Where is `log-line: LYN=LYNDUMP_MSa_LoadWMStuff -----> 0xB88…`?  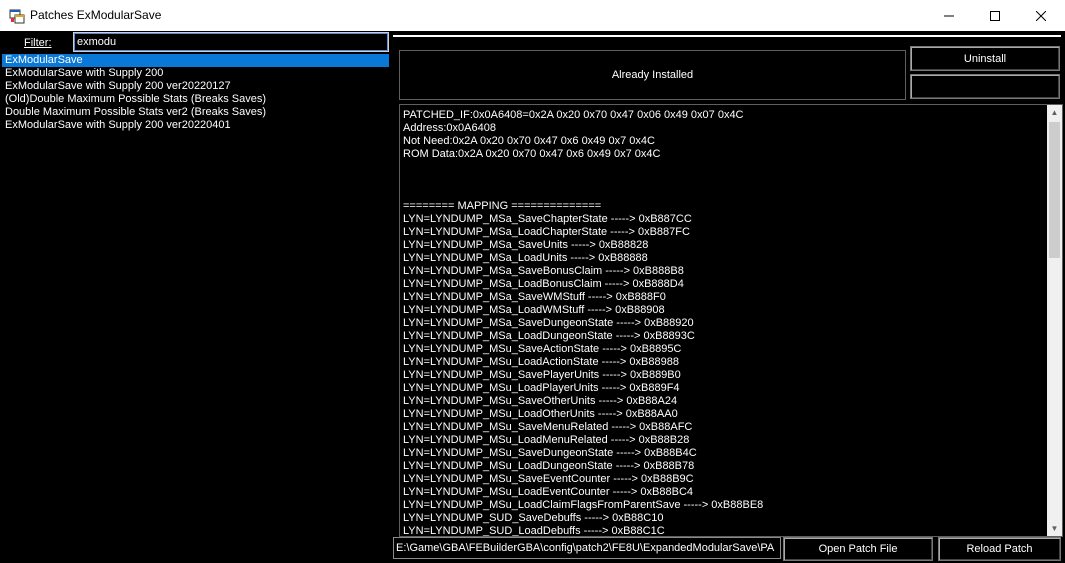 log-line: LYN=LYNDUMP_MSa_LoadWMStuff -----> 0xB88… is located at coordinates (534, 310).